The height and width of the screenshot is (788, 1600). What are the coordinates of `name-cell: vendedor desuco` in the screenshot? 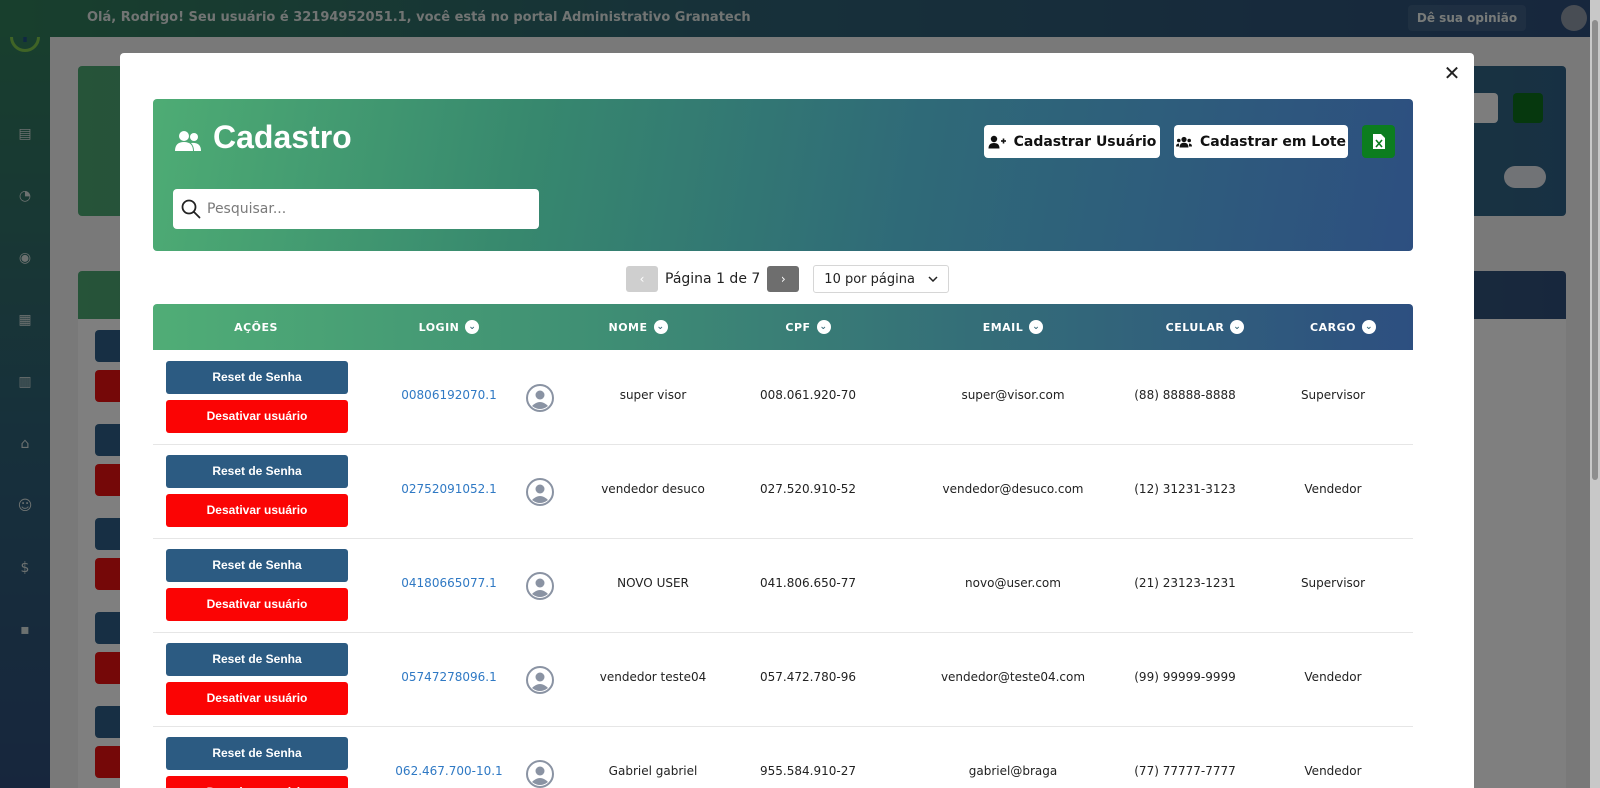 It's located at (653, 489).